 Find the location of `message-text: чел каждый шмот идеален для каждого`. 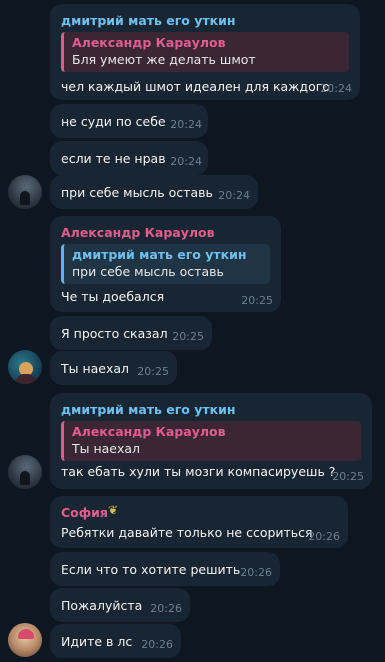

message-text: чел каждый шмот идеален для каждого is located at coordinates (195, 86).